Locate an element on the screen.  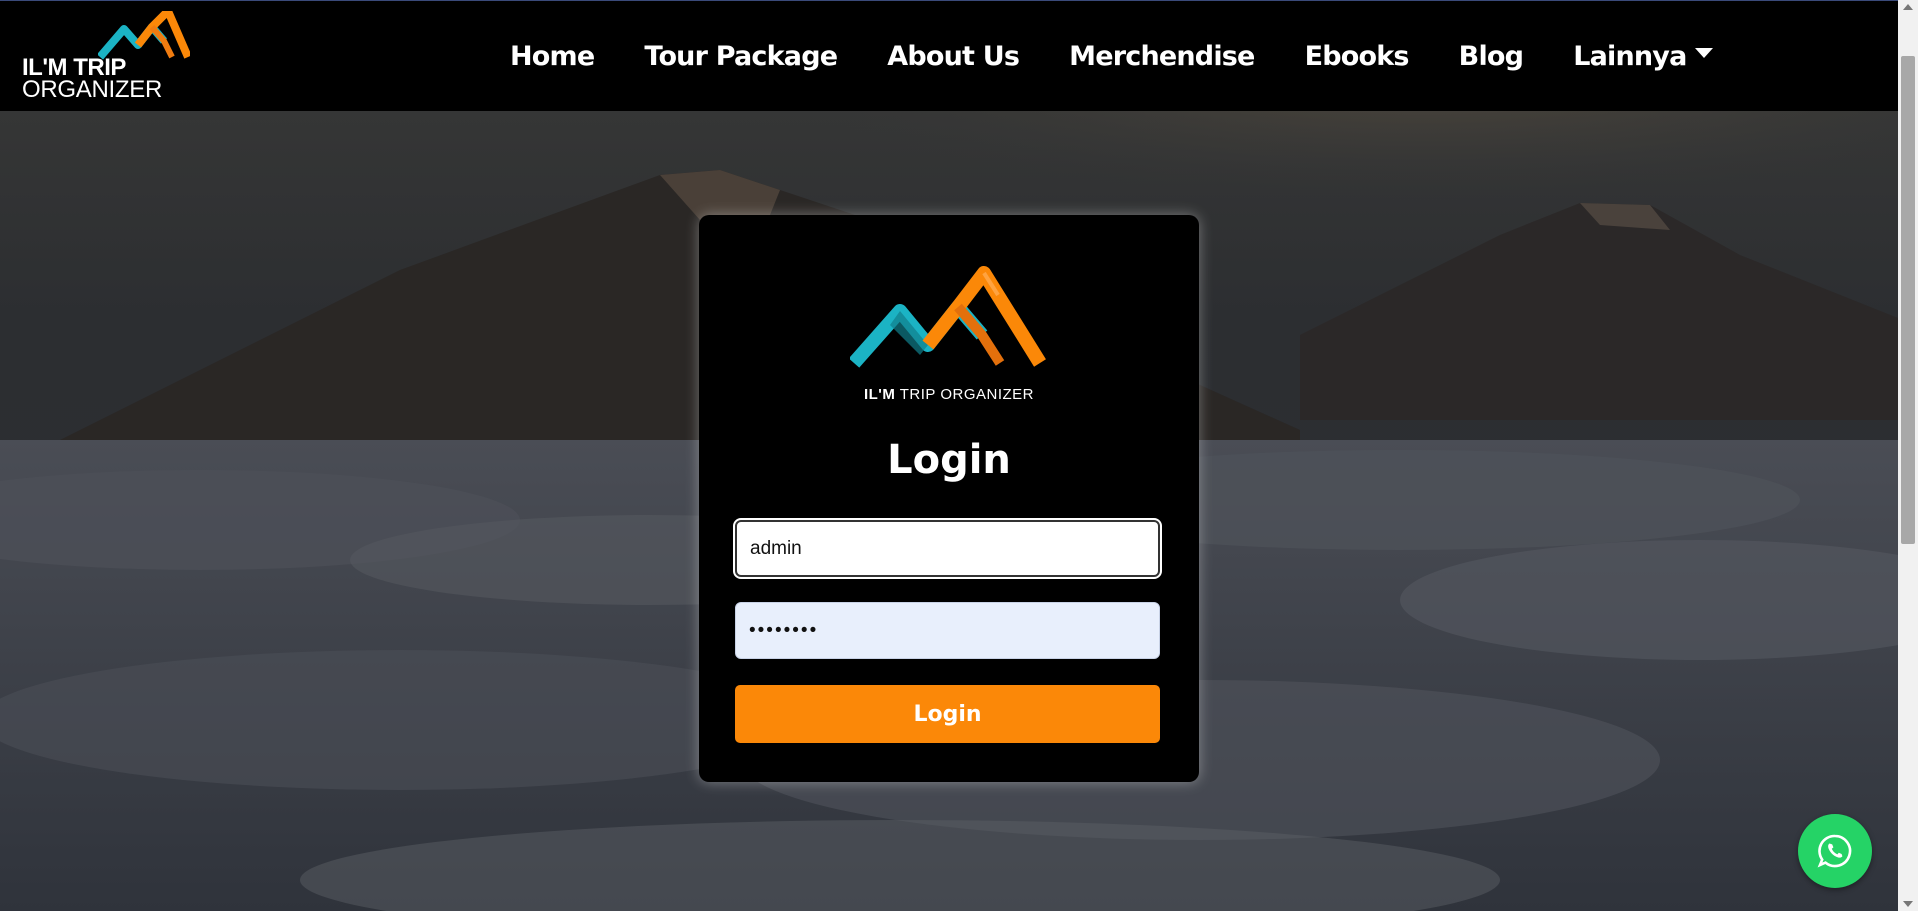
nav-lainnya-label: Lainnya is located at coordinates (1630, 56).